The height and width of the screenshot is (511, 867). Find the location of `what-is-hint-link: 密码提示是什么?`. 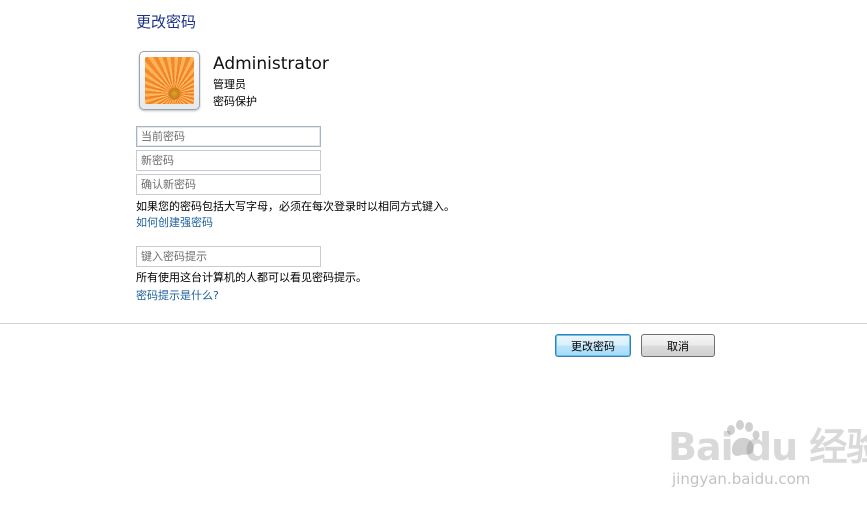

what-is-hint-link: 密码提示是什么? is located at coordinates (177, 295).